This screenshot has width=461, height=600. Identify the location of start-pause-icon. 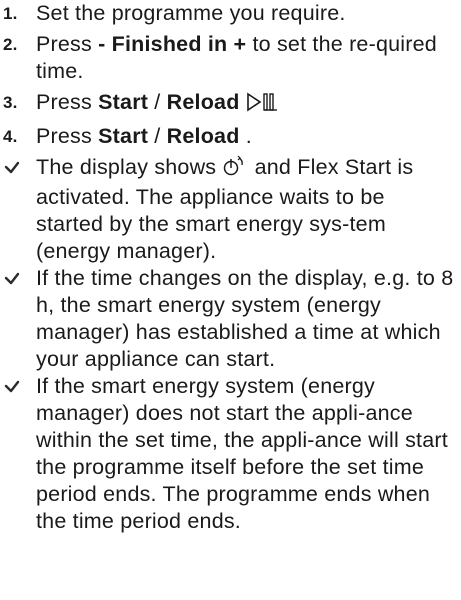
(263, 105).